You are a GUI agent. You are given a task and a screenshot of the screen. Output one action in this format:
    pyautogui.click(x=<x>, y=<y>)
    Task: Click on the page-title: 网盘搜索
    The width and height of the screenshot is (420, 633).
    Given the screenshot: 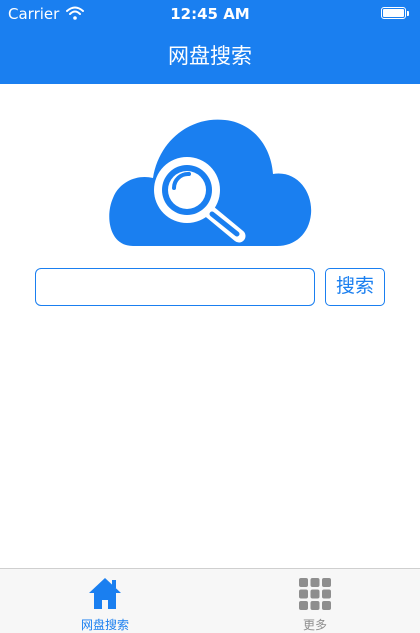 What is the action you would take?
    pyautogui.click(x=210, y=56)
    